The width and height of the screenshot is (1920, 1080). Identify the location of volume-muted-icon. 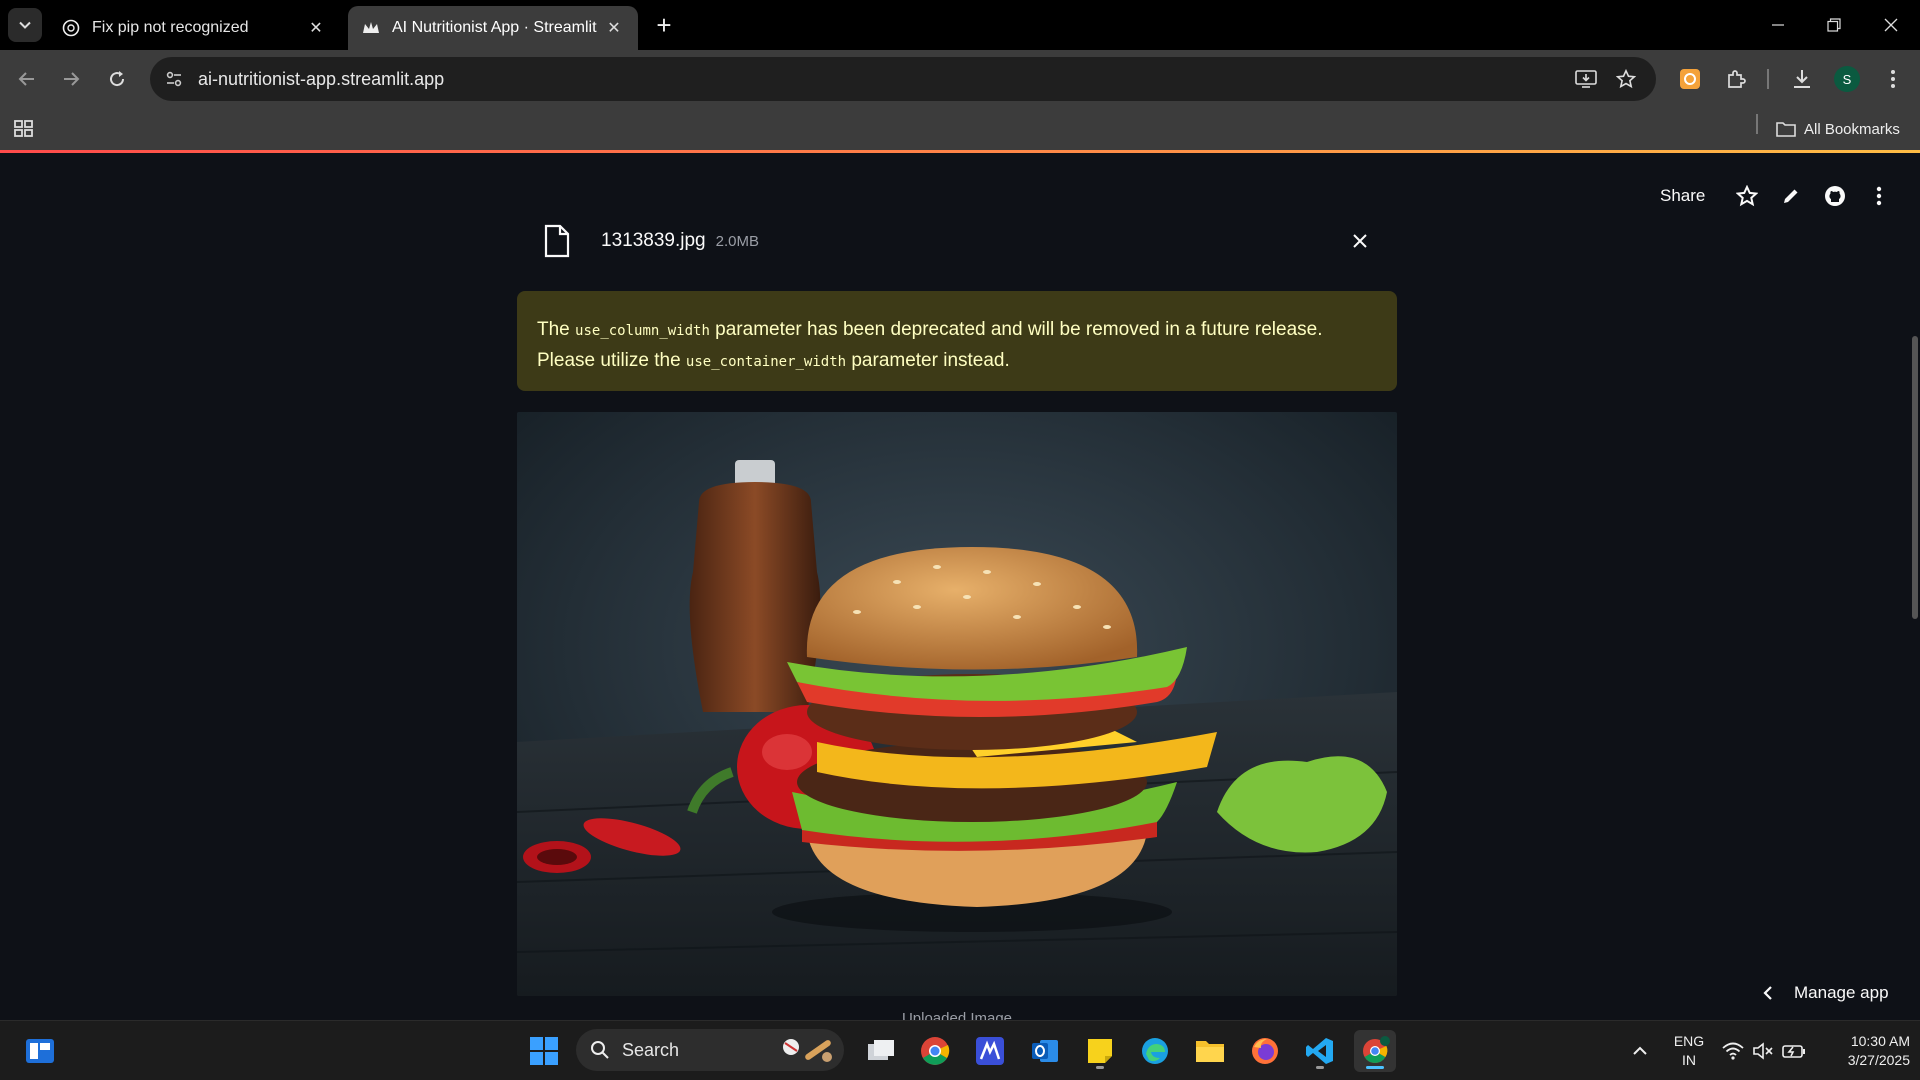
(1763, 1051).